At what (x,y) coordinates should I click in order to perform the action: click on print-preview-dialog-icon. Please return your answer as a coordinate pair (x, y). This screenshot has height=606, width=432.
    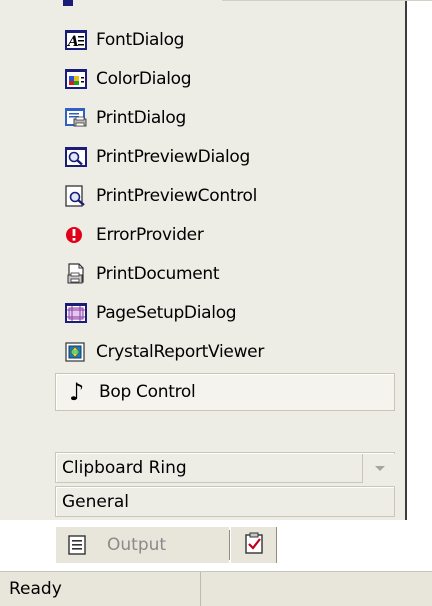
    Looking at the image, I should click on (76, 157).